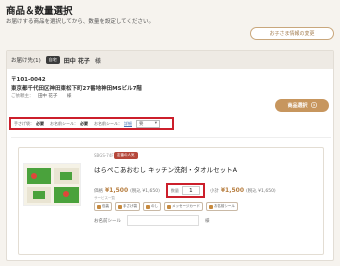 This screenshot has height=266, width=340. What do you see at coordinates (52, 60) in the screenshot?
I see `home-badge: 自宅` at bounding box center [52, 60].